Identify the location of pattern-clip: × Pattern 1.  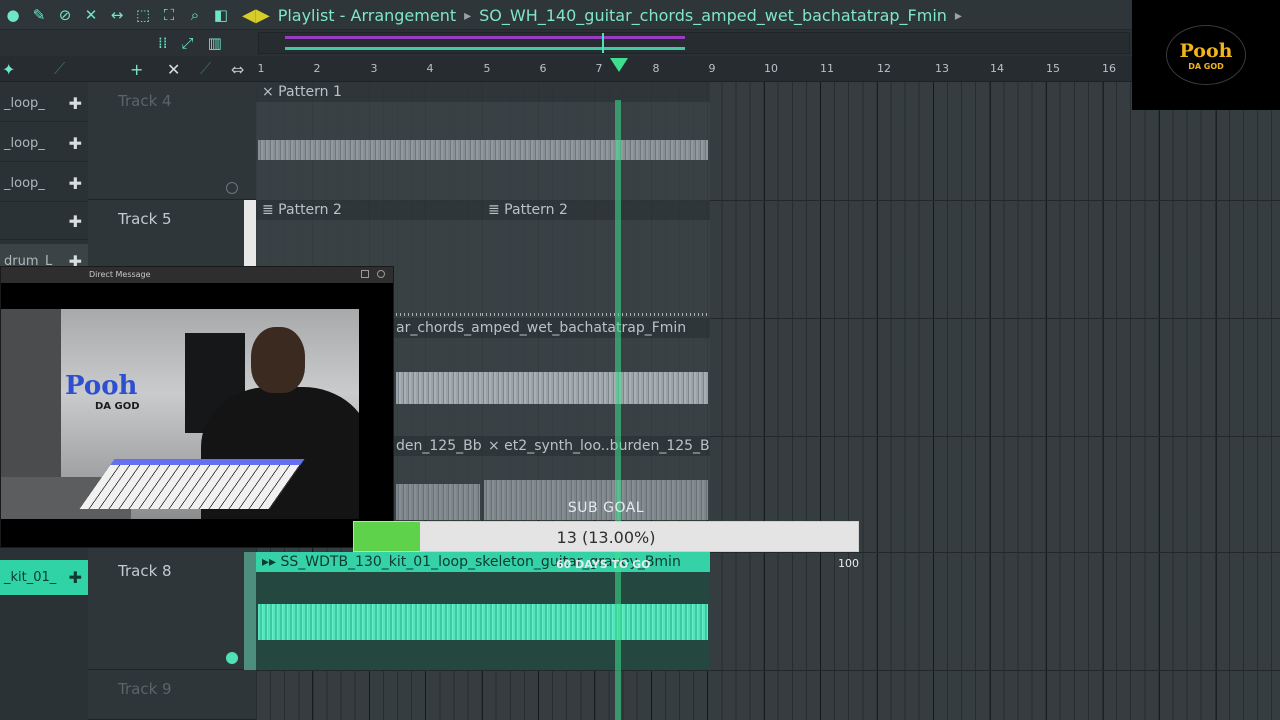
(483, 141).